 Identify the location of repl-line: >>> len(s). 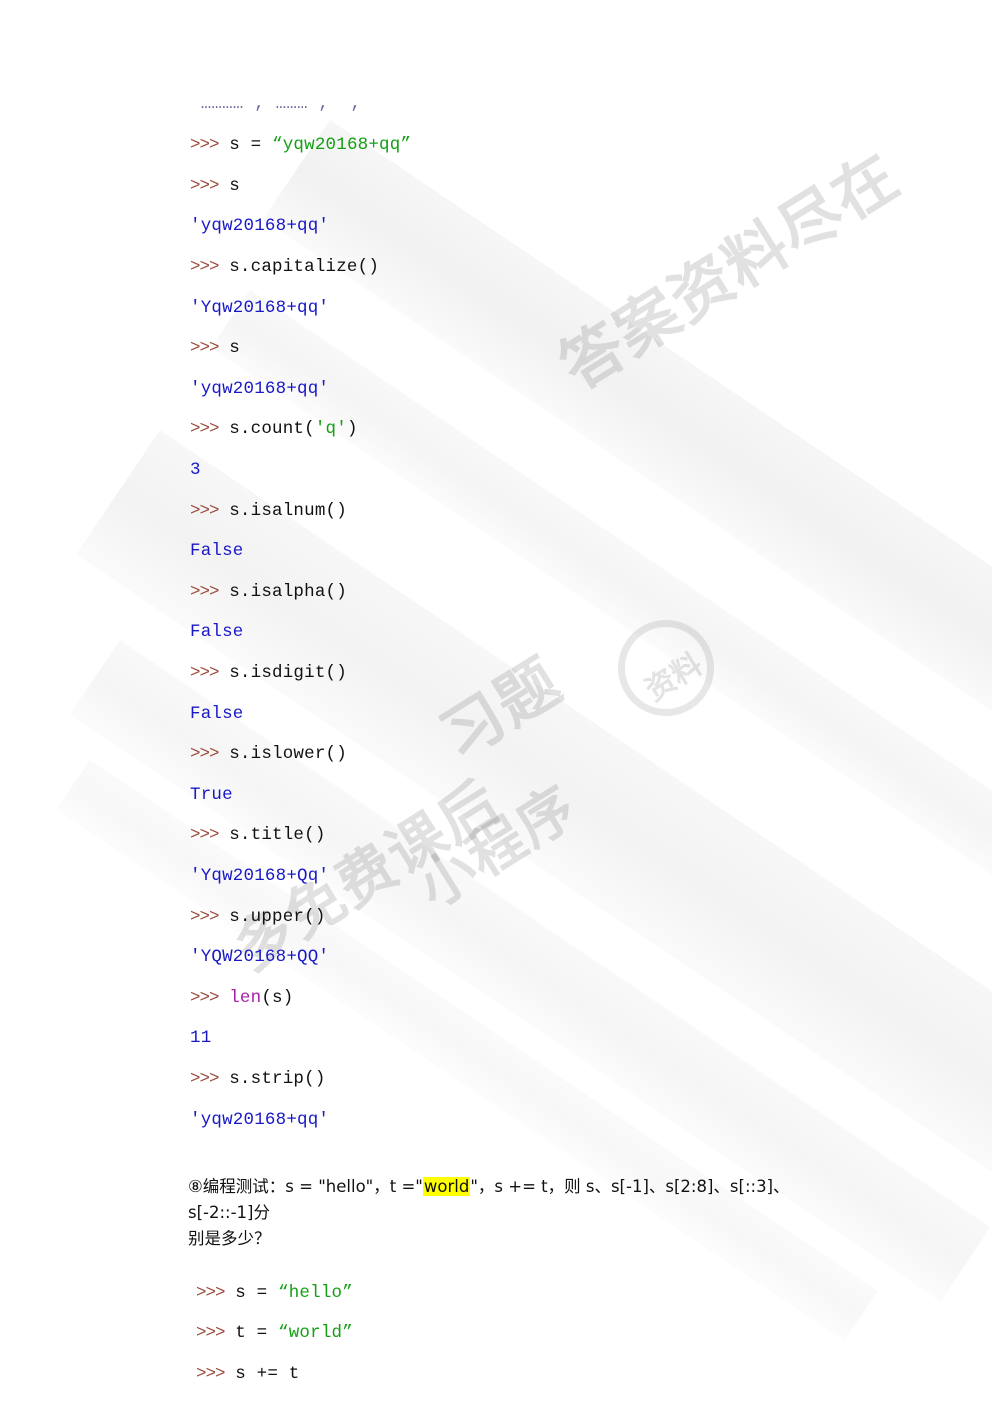
(591, 998).